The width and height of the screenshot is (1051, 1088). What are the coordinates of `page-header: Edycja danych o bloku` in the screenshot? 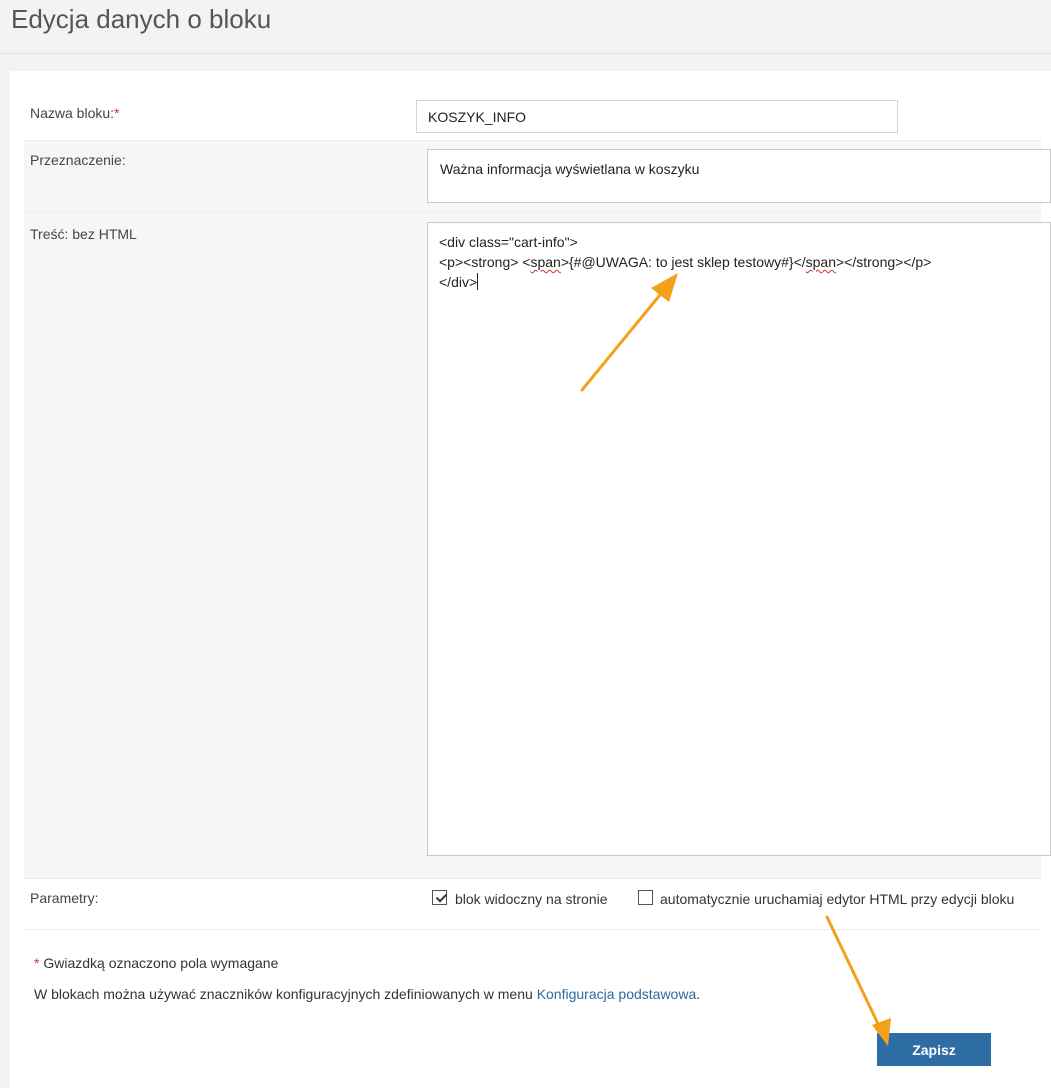 It's located at (525, 27).